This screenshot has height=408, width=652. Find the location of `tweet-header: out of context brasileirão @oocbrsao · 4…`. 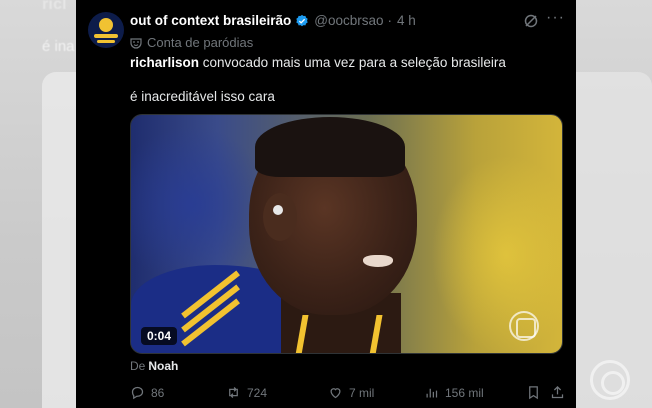

tweet-header: out of context brasileirão @oocbrsao · 4… is located at coordinates (273, 20).